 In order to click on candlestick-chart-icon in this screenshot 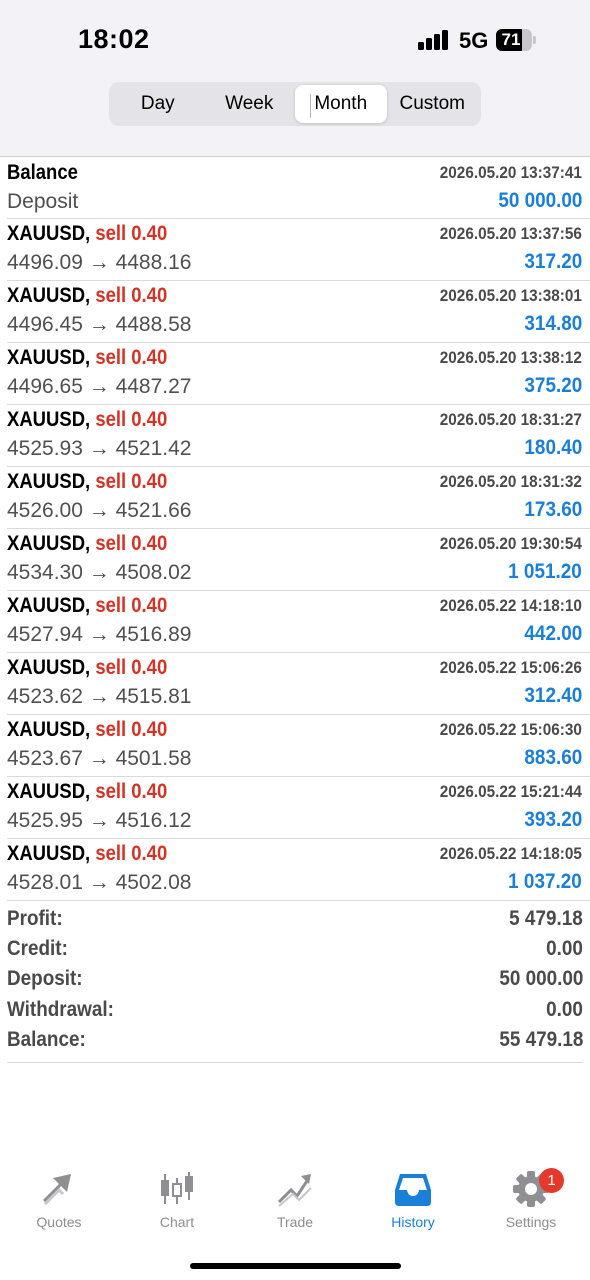, I will do `click(177, 1188)`.